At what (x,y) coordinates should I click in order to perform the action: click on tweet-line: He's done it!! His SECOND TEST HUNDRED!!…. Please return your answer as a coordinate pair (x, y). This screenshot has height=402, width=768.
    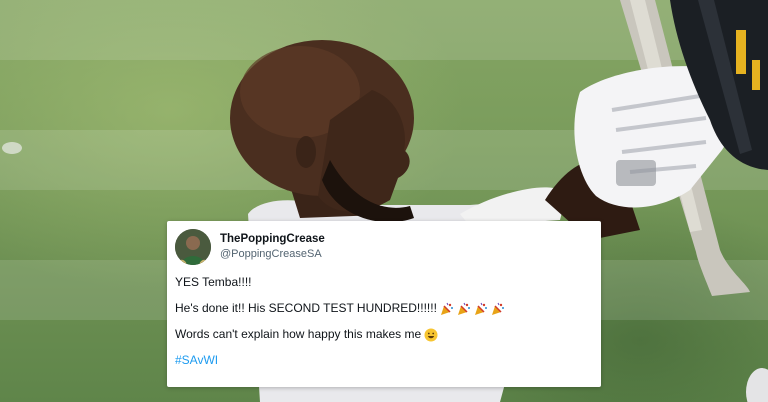
    Looking at the image, I should click on (383, 308).